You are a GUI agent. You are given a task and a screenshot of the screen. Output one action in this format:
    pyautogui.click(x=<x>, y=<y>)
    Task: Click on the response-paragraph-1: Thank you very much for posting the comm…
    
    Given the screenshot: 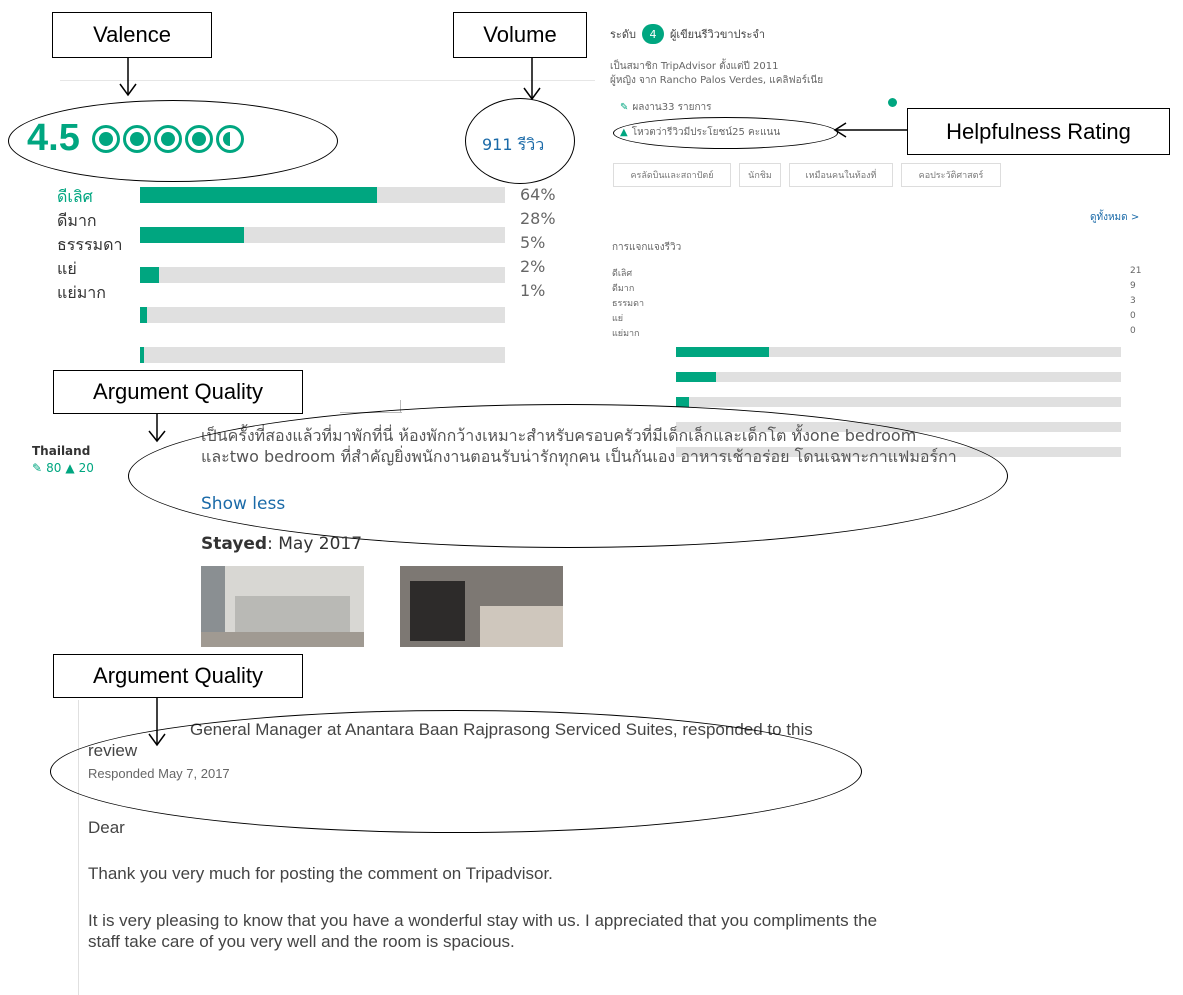 What is the action you would take?
    pyautogui.click(x=320, y=873)
    